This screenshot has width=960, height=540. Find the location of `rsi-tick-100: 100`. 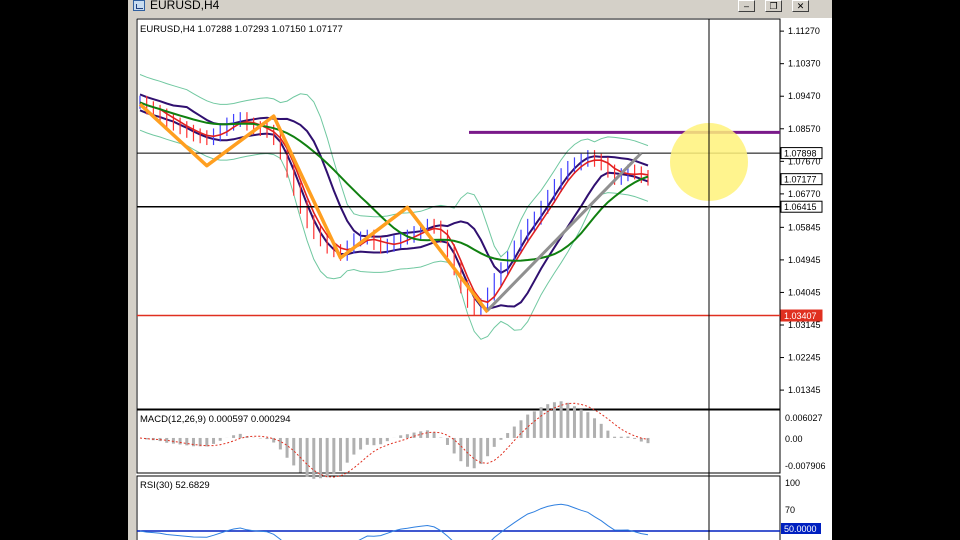

rsi-tick-100: 100 is located at coordinates (792, 483).